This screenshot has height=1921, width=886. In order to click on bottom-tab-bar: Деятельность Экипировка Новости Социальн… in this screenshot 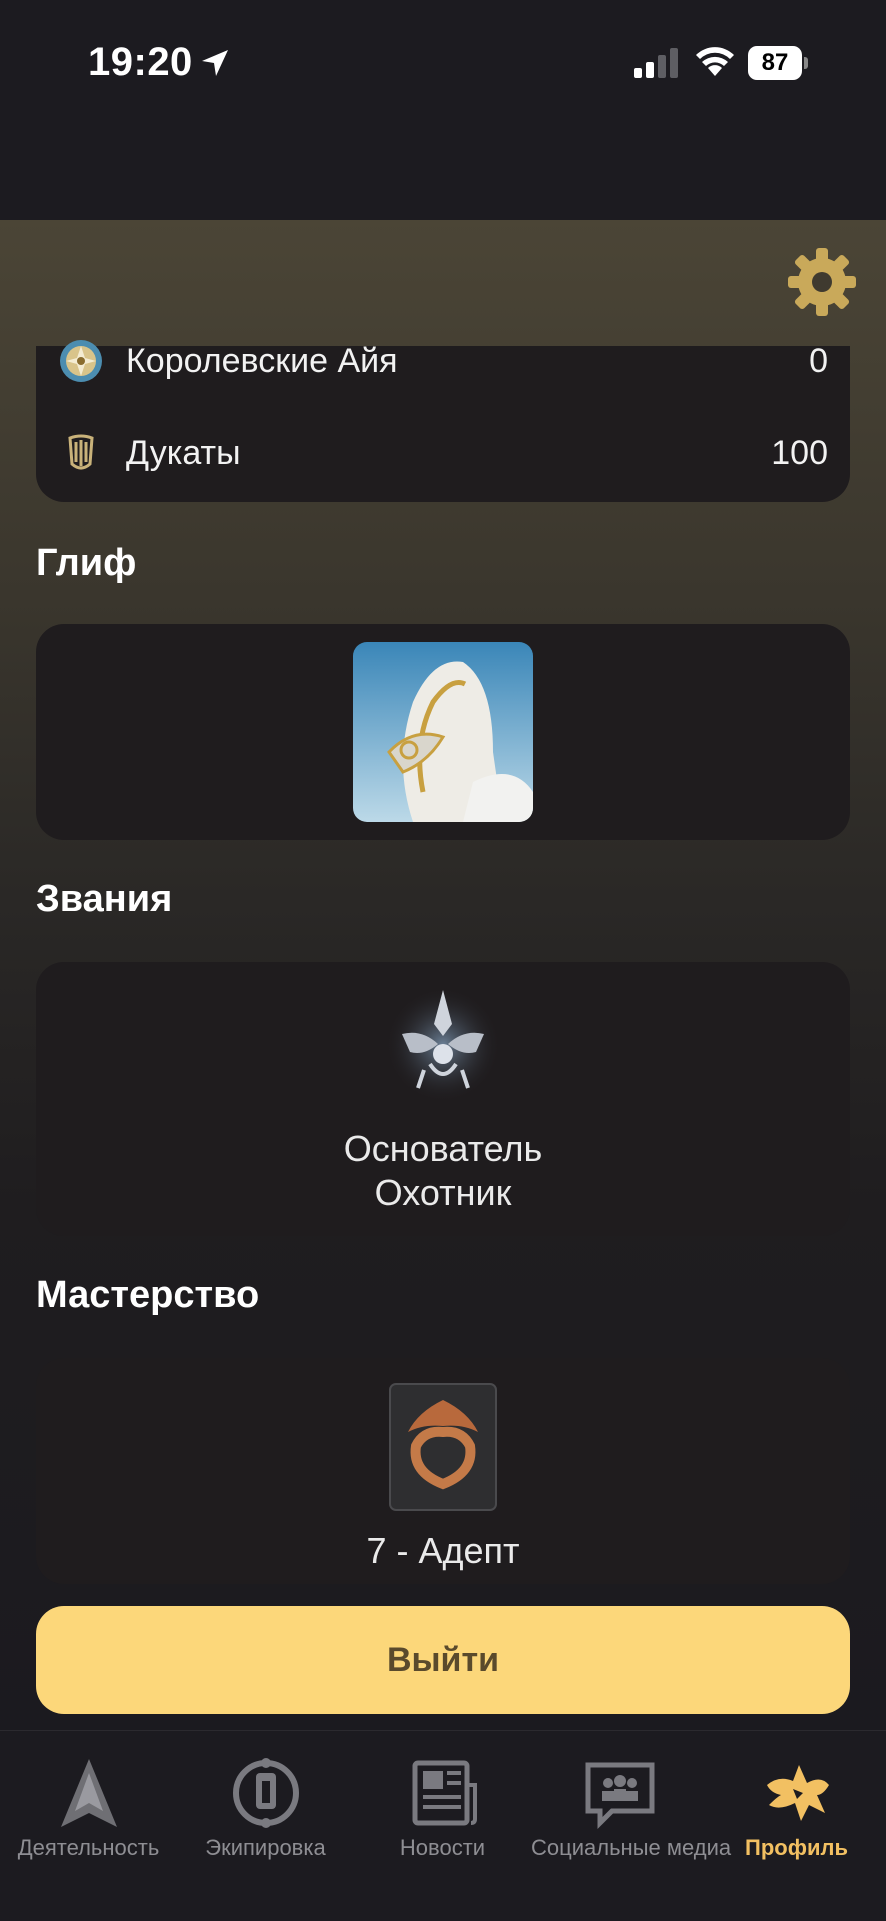, I will do `click(443, 1825)`.